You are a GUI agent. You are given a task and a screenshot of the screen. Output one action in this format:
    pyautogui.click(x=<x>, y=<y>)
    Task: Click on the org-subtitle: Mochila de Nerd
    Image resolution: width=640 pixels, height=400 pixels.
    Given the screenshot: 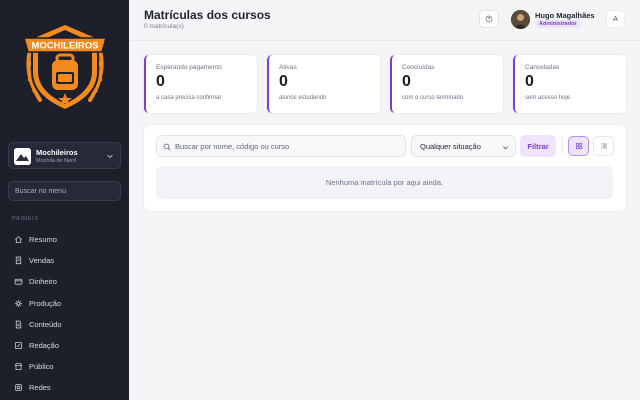 What is the action you would take?
    pyautogui.click(x=56, y=161)
    